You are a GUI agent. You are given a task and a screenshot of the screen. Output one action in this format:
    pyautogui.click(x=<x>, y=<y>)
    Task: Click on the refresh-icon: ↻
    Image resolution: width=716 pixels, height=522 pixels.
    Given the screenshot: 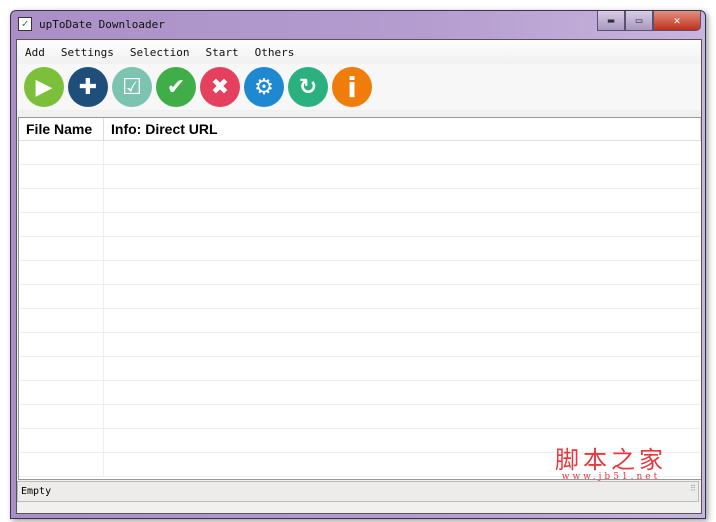 What is the action you would take?
    pyautogui.click(x=308, y=87)
    